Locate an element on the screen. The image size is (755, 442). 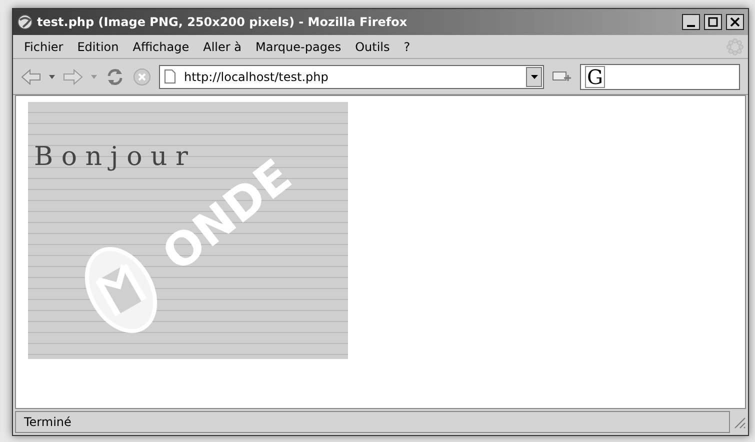
caret-icon is located at coordinates (534, 76).